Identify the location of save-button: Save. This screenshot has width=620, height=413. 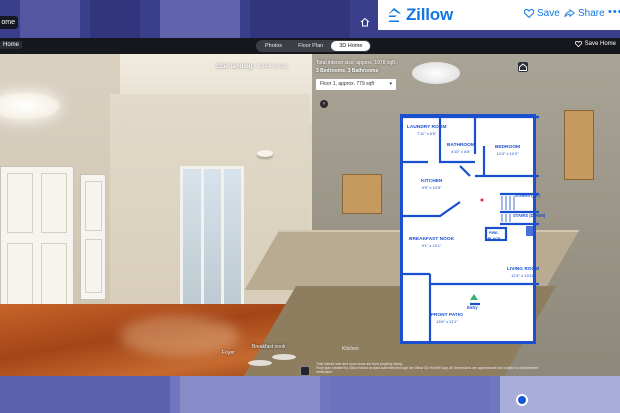
(542, 13).